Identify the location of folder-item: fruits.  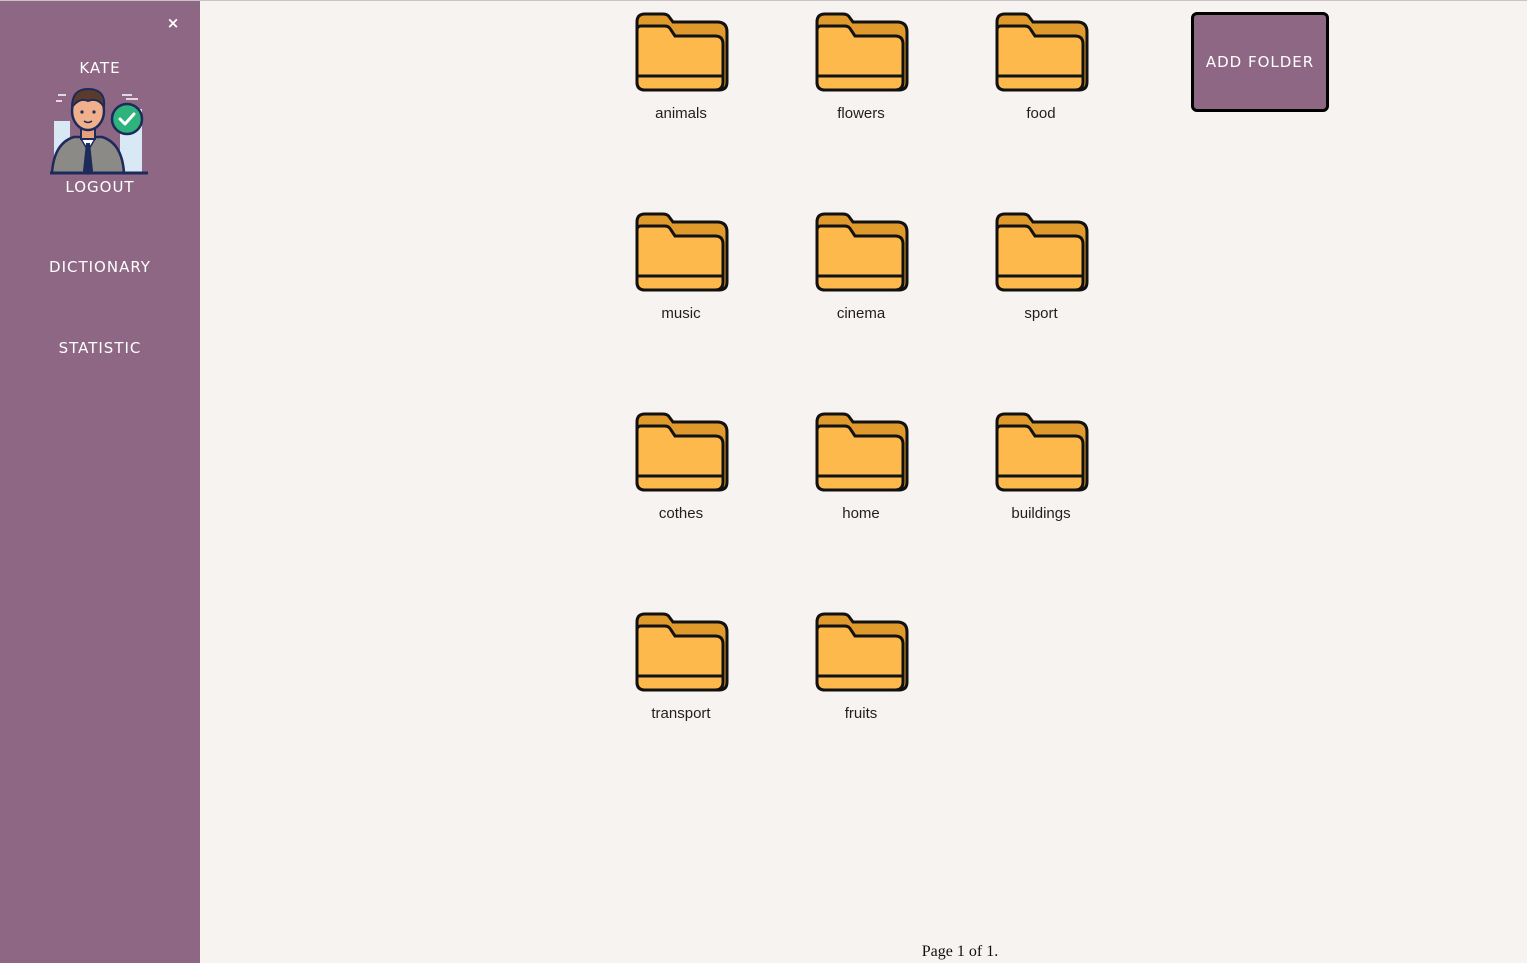
(861, 672).